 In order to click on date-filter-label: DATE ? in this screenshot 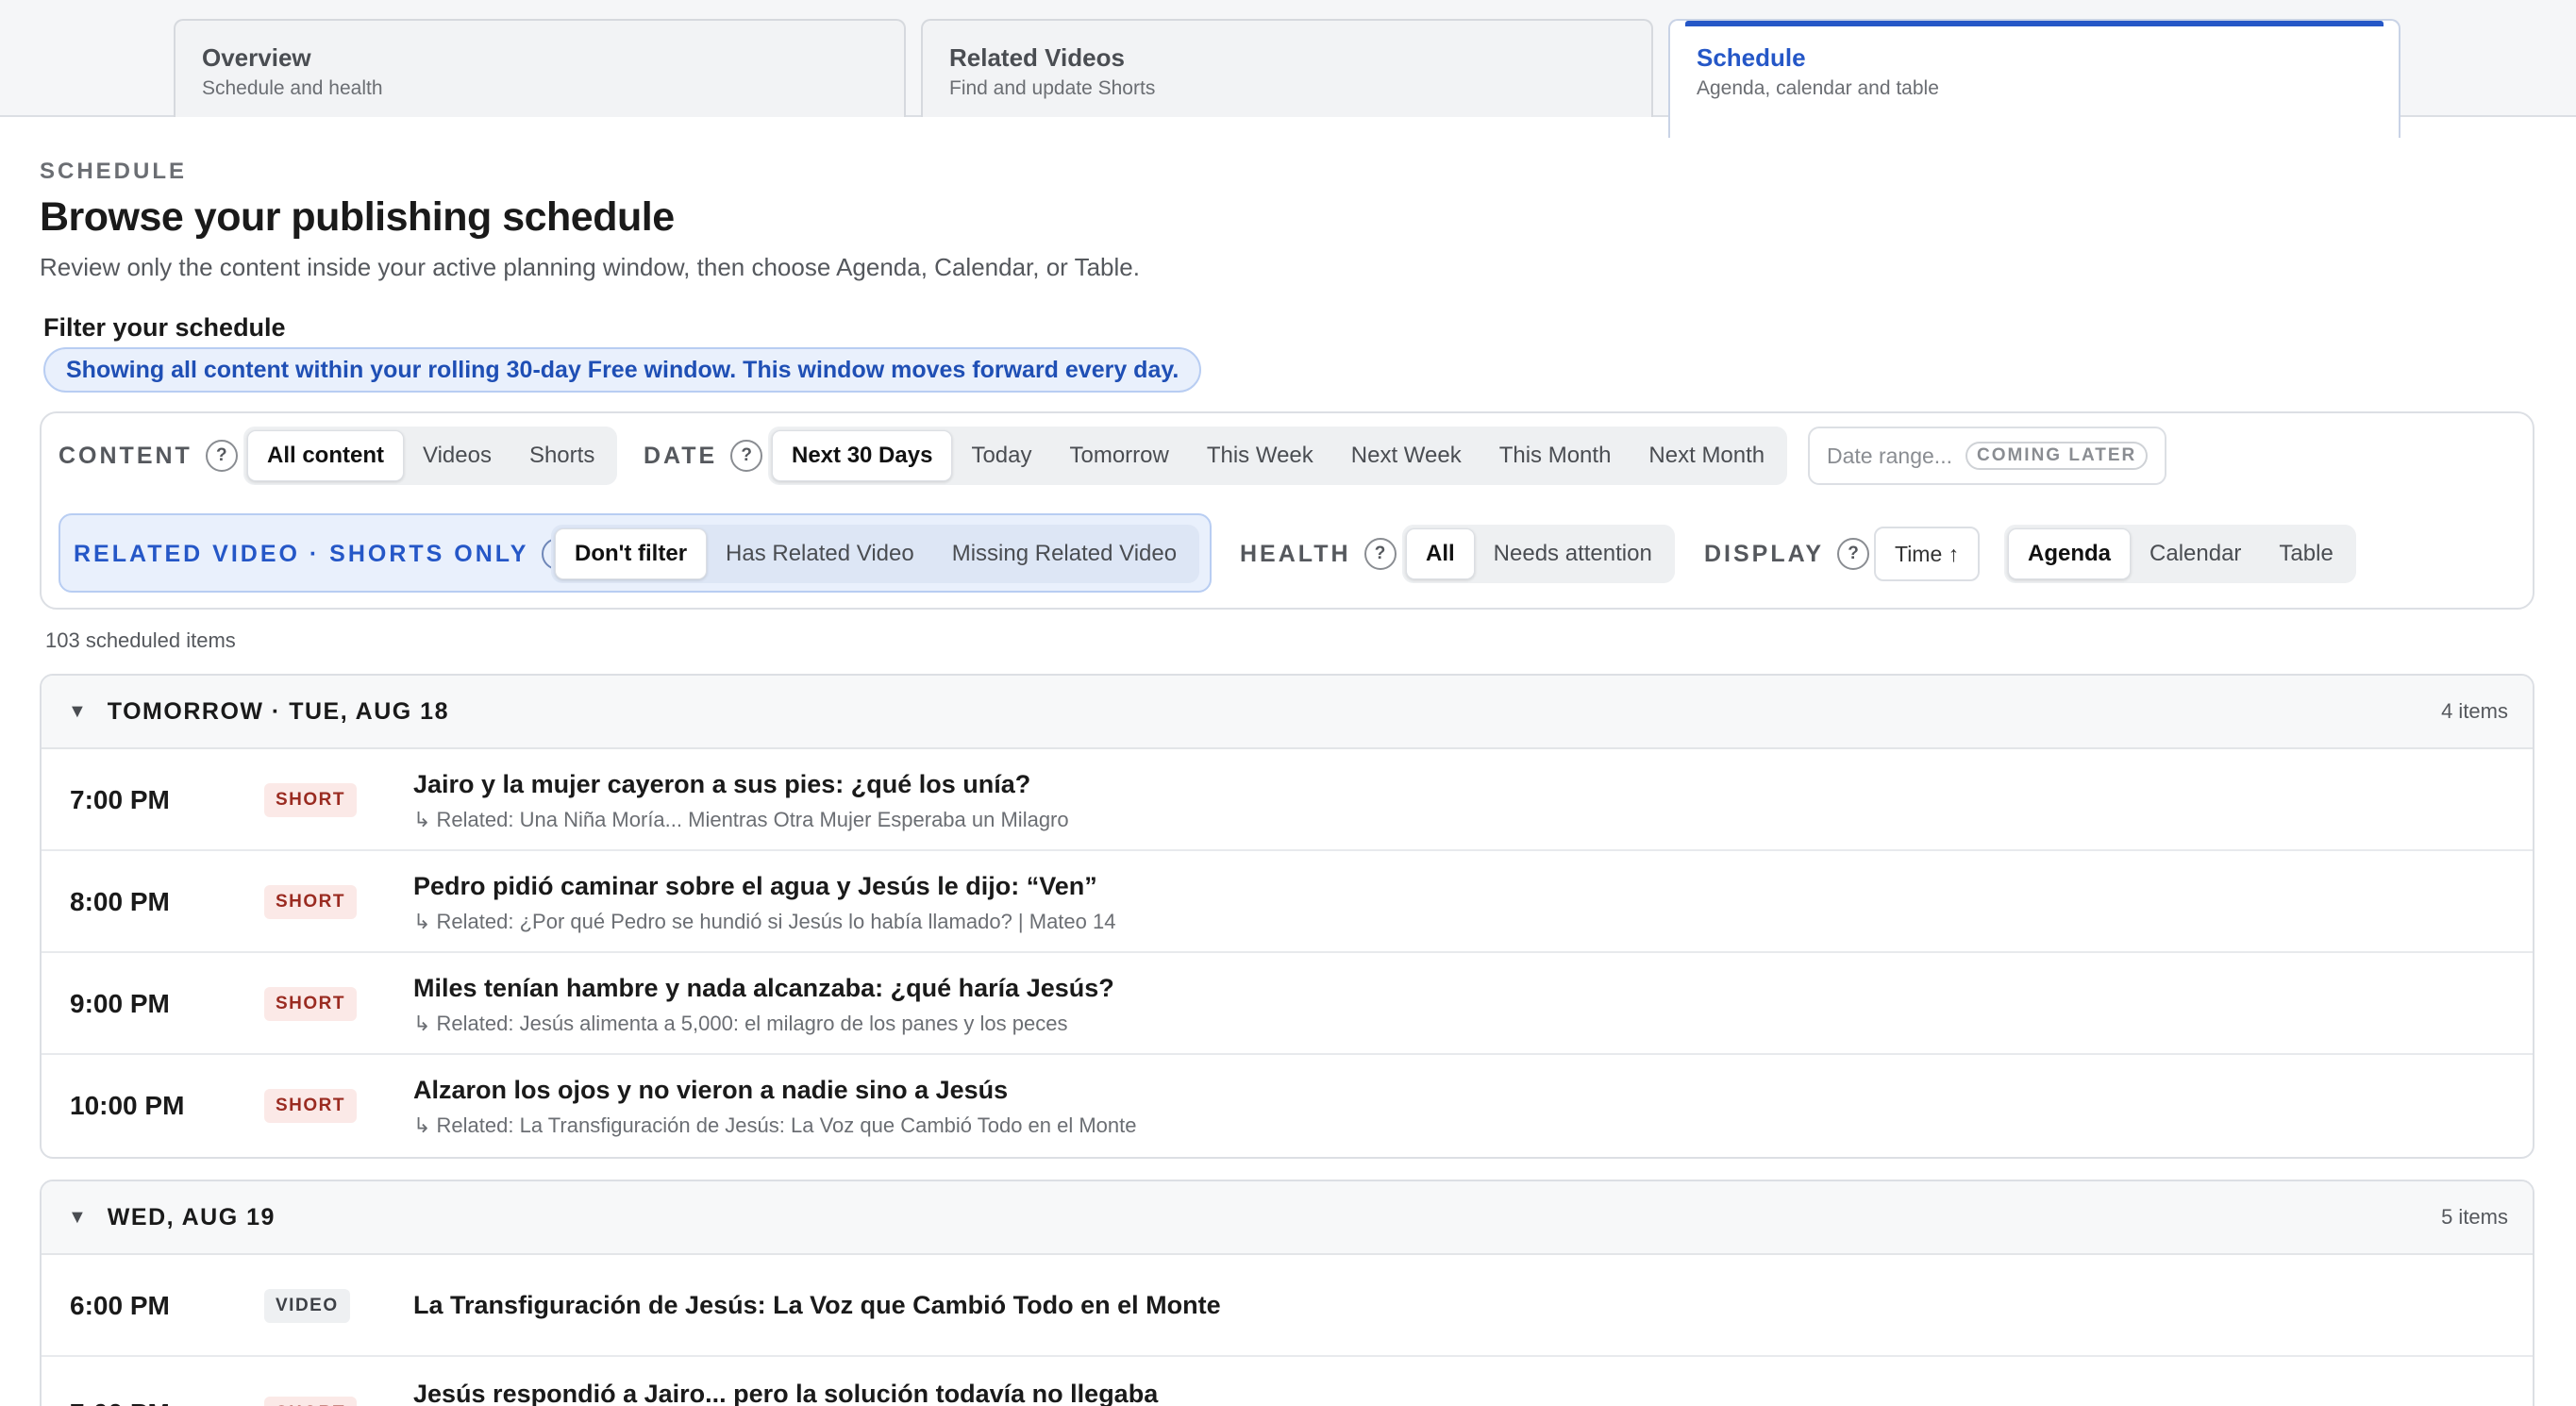, I will do `click(703, 456)`.